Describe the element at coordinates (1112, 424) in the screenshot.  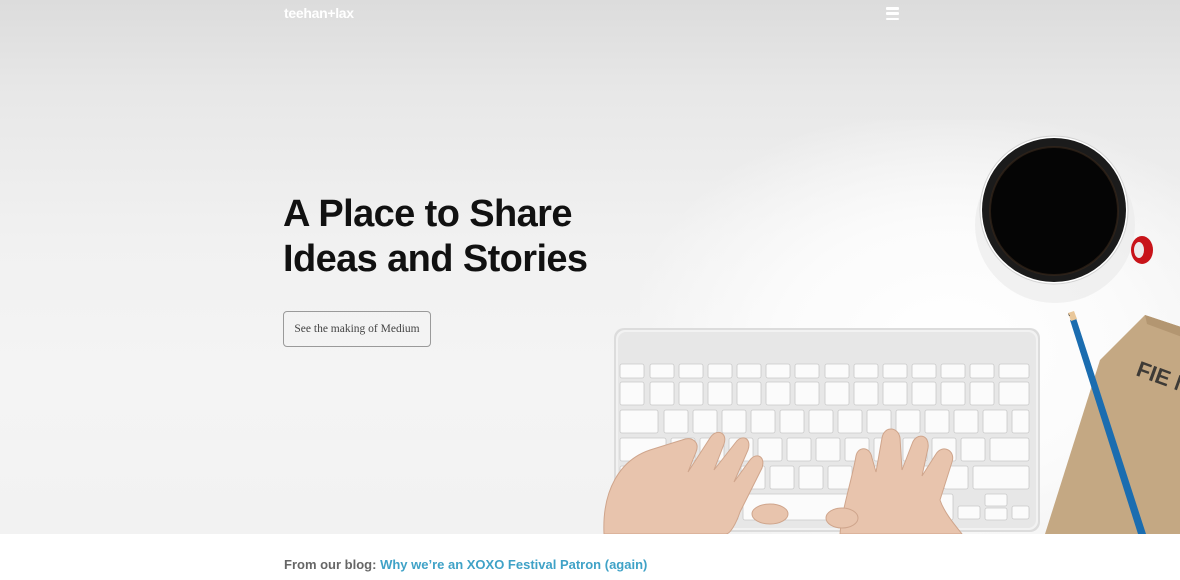
I see `notebook-icon: FIE NOT` at that location.